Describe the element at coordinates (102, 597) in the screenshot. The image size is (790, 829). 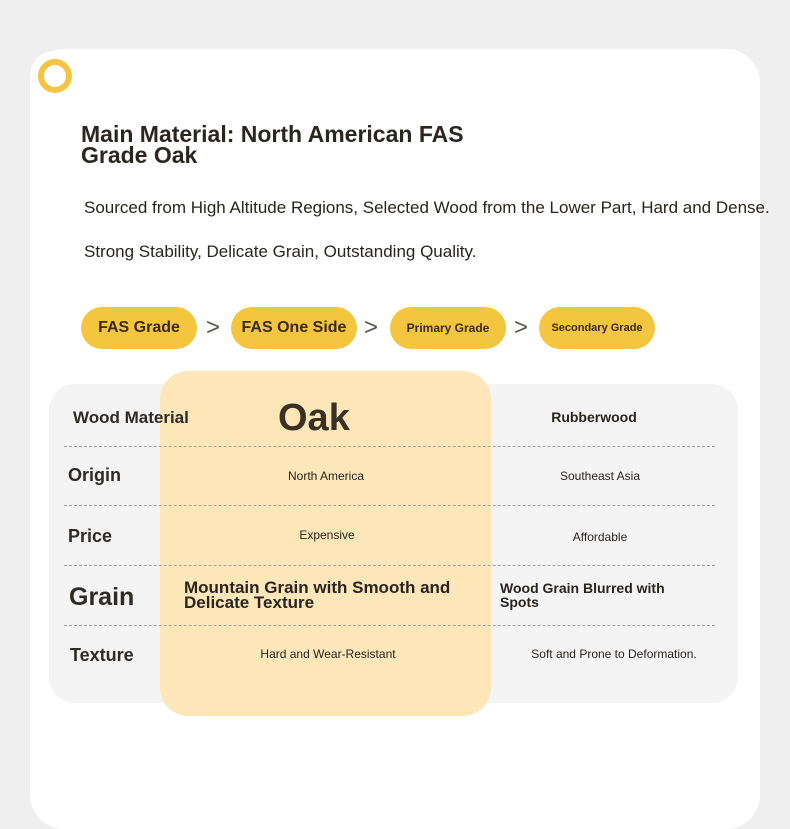
I see `row-label-grain: Grain` at that location.